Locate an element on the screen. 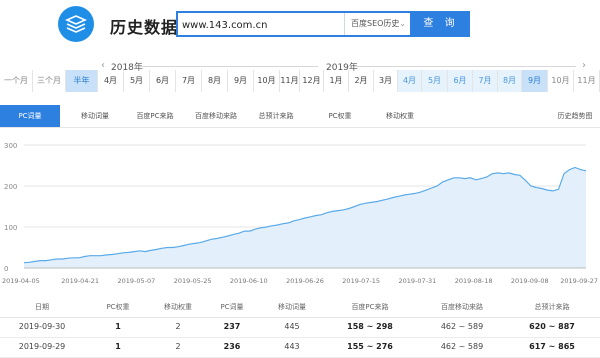 Image resolution: width=600 pixels, height=358 pixels. x-tick-label: 2019-06-10 is located at coordinates (249, 281).